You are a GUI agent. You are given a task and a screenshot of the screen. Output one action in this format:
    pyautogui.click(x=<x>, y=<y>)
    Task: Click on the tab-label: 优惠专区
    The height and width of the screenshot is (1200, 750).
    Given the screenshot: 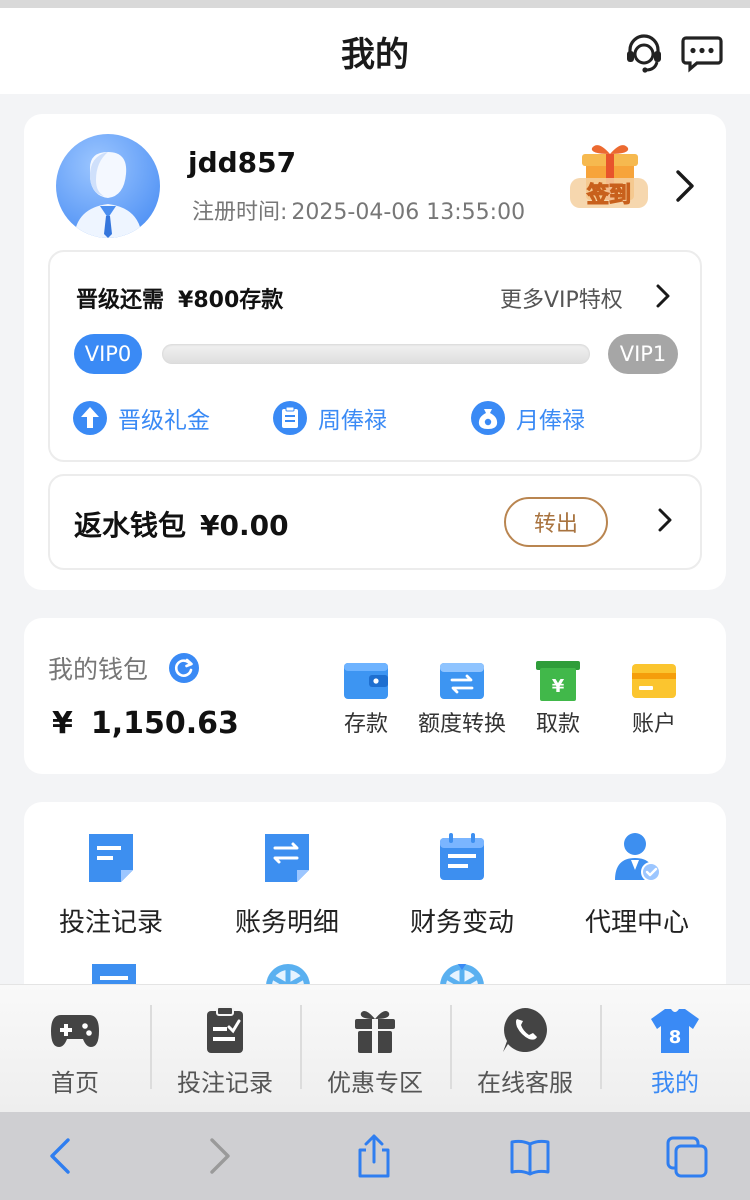 What is the action you would take?
    pyautogui.click(x=375, y=1083)
    